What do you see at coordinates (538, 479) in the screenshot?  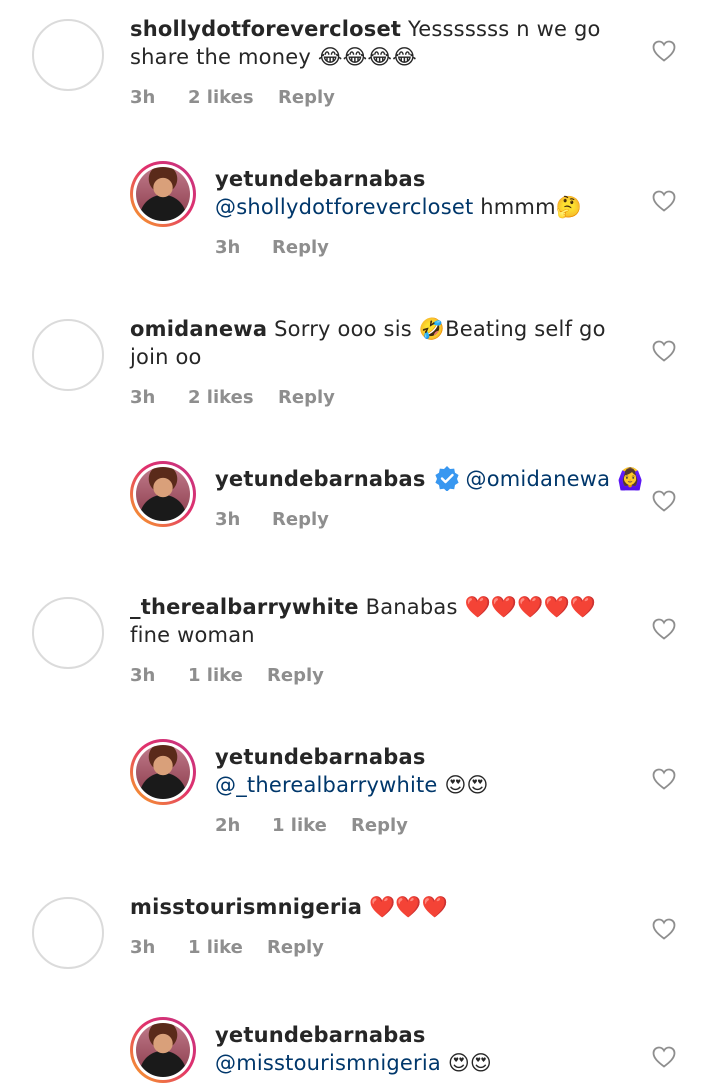 I see `mention-link: @omidanewa` at bounding box center [538, 479].